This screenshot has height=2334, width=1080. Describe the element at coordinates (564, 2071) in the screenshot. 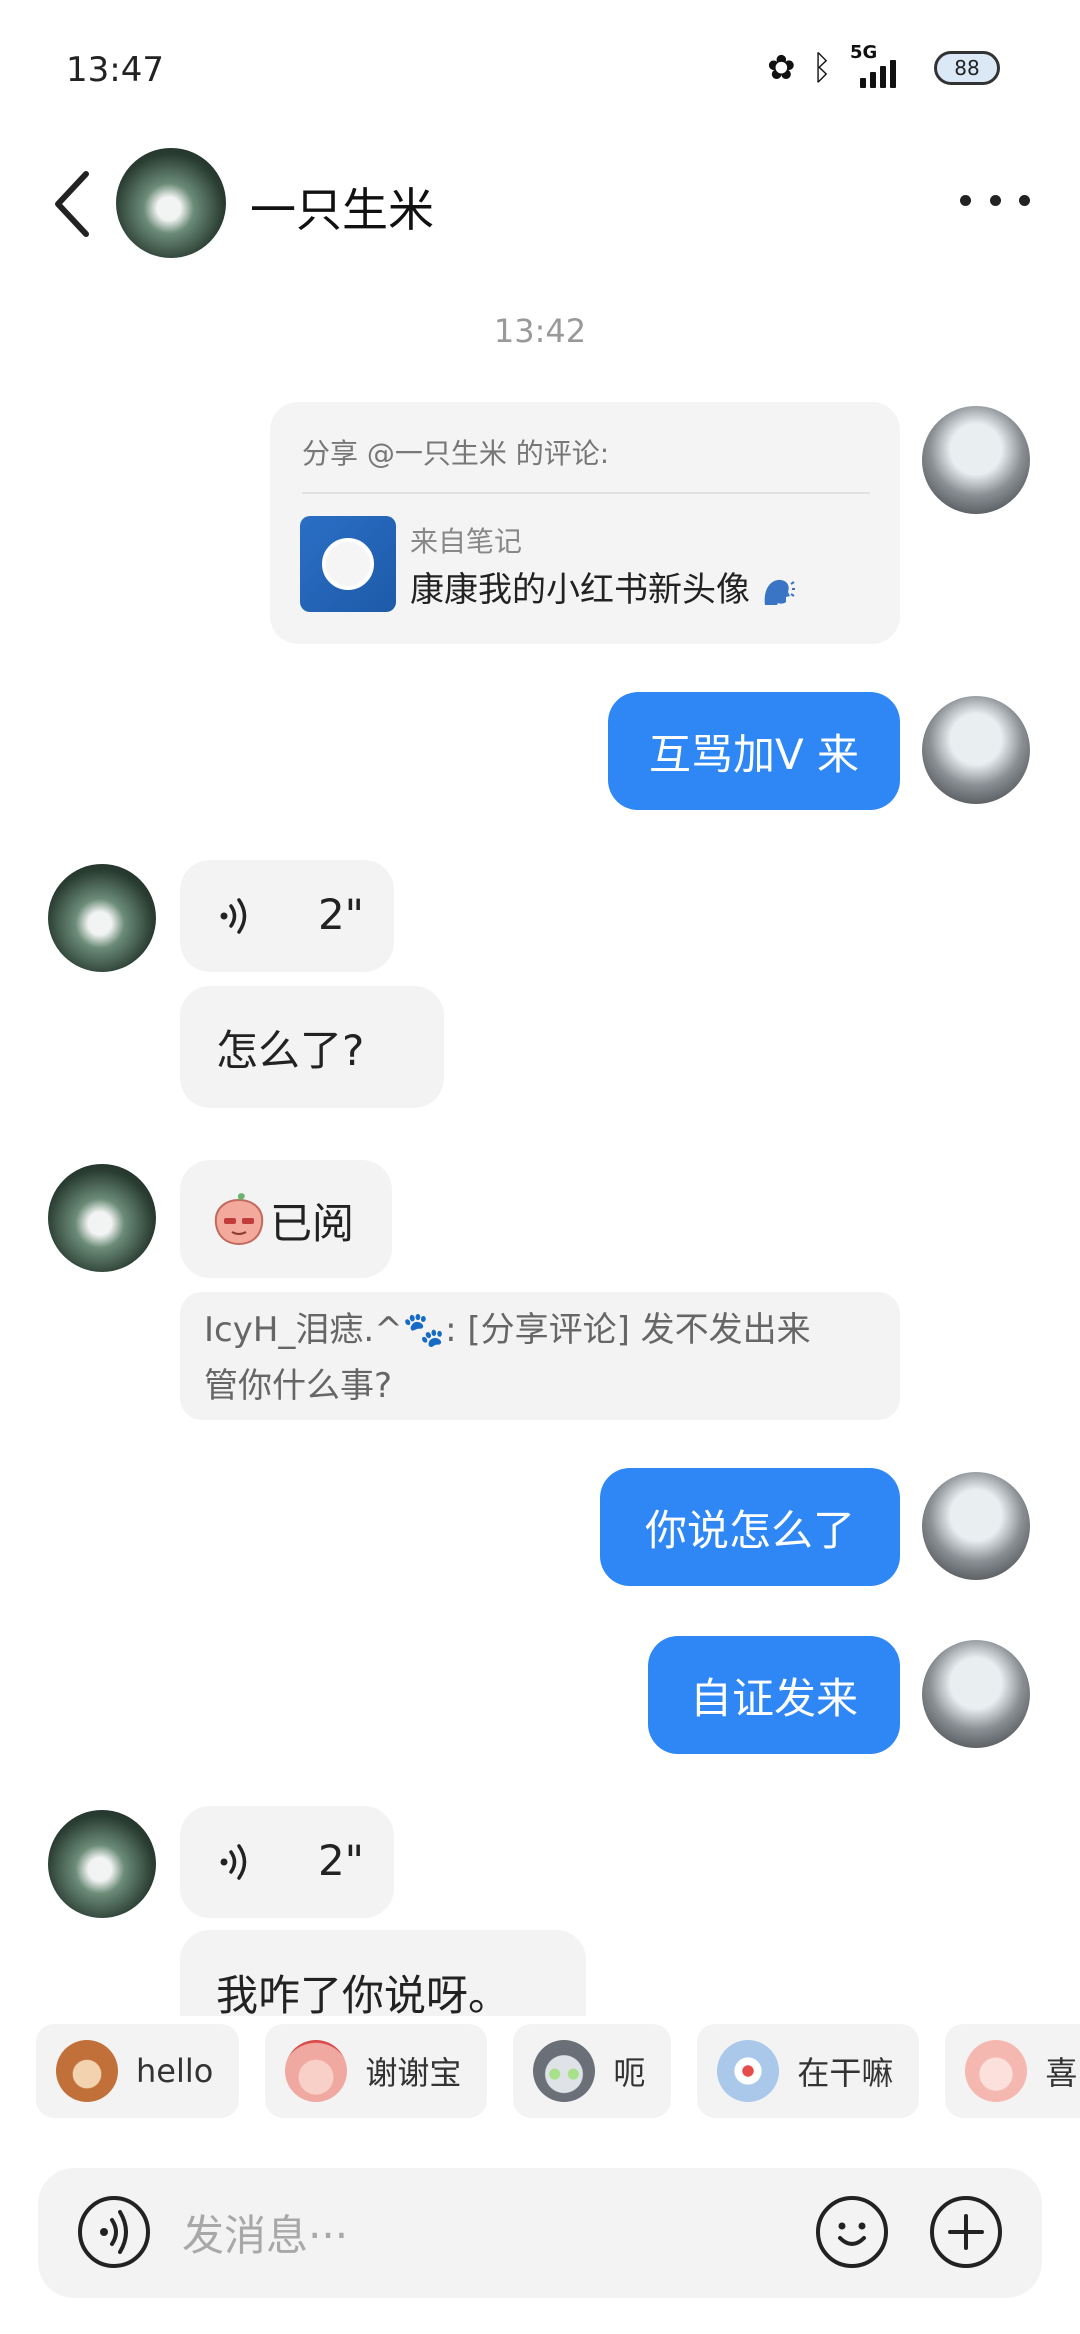

I see `cat-sticker-icon` at that location.